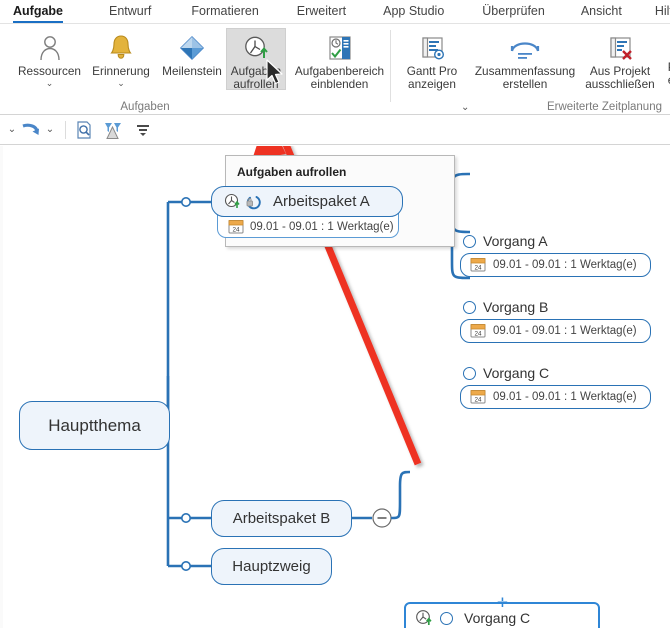  What do you see at coordinates (253, 201) in the screenshot?
I see `lock-circle-icon` at bounding box center [253, 201].